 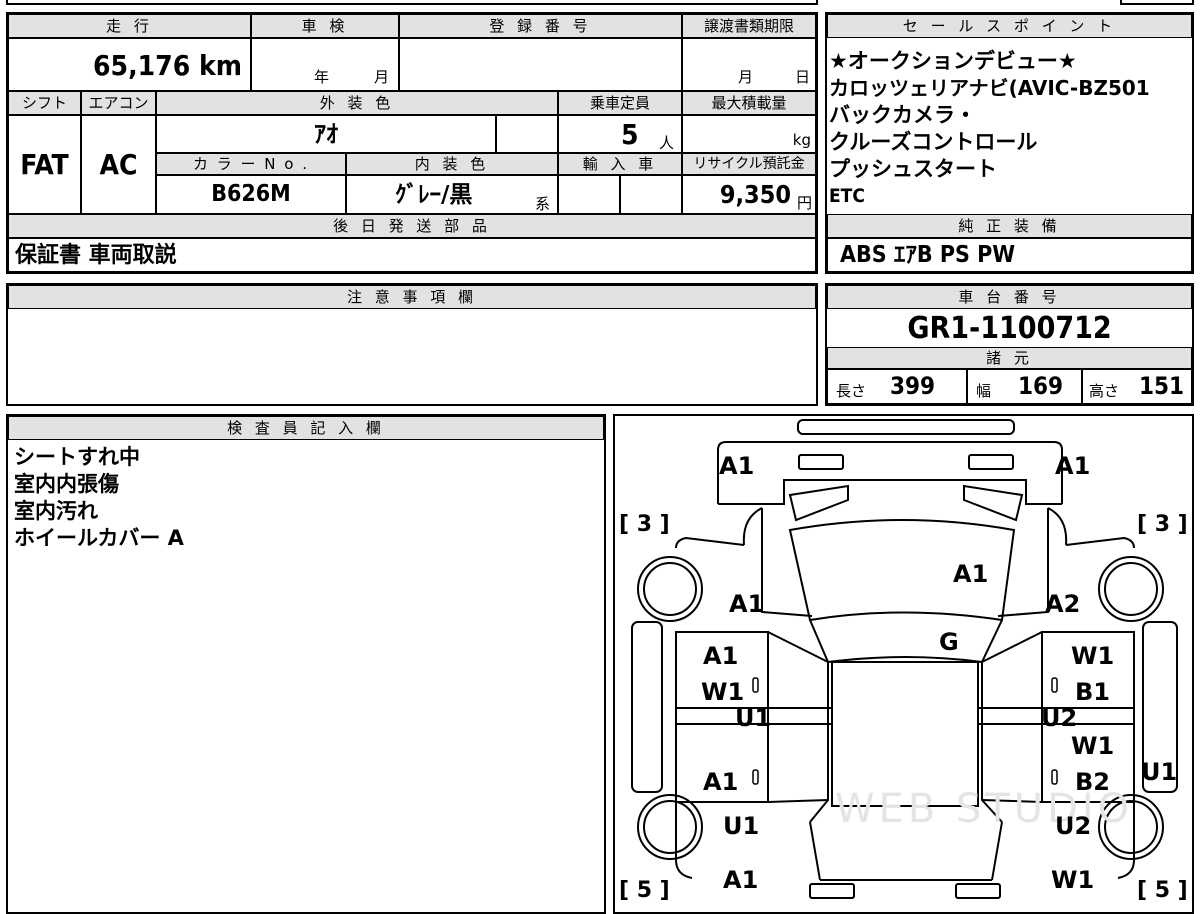 What do you see at coordinates (949, 642) in the screenshot?
I see `damage-mark-glass: G` at bounding box center [949, 642].